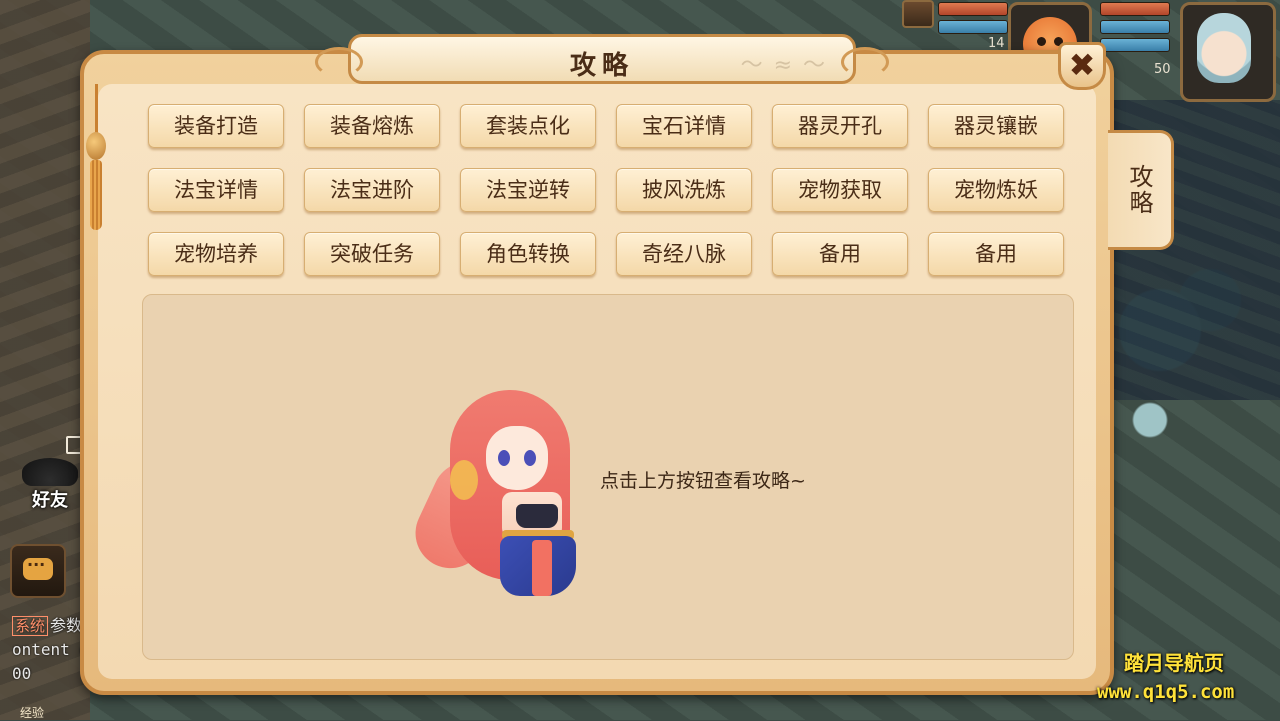 This screenshot has width=1280, height=721. What do you see at coordinates (996, 190) in the screenshot?
I see `guide-button: 宠物炼妖` at bounding box center [996, 190].